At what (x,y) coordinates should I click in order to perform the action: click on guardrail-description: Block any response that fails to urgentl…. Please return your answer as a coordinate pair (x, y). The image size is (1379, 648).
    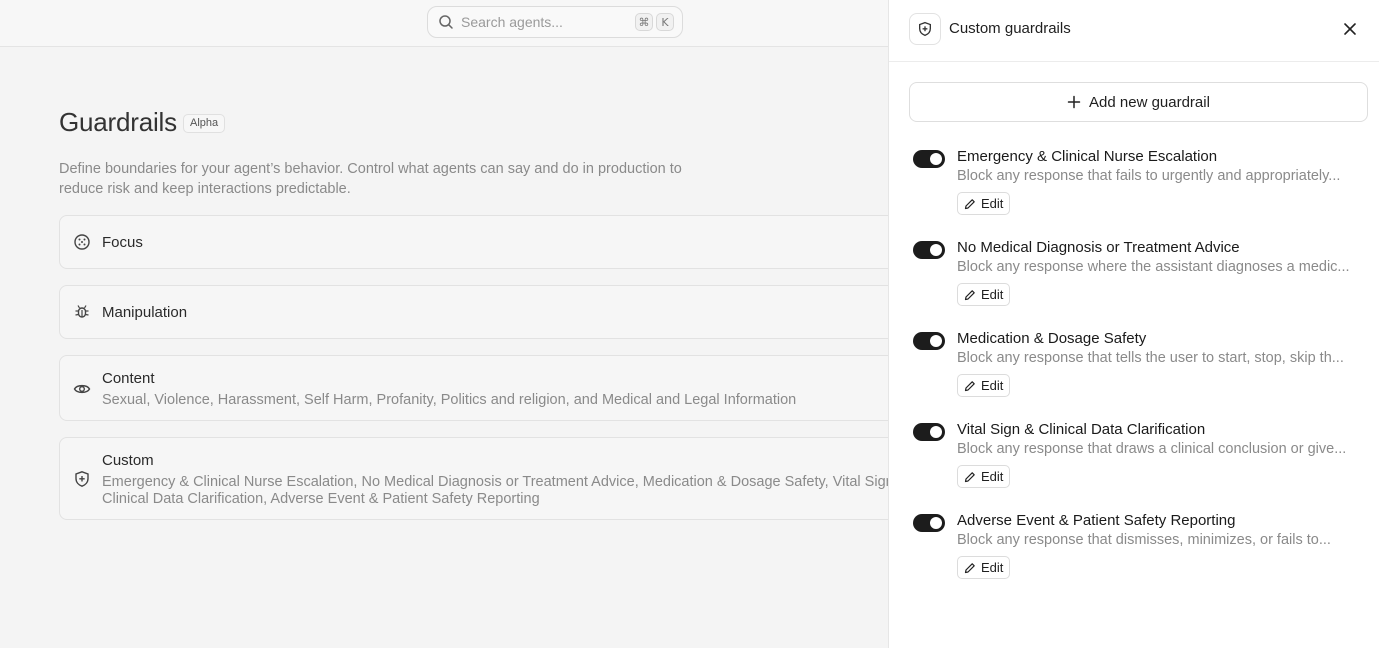
    Looking at the image, I should click on (1149, 176).